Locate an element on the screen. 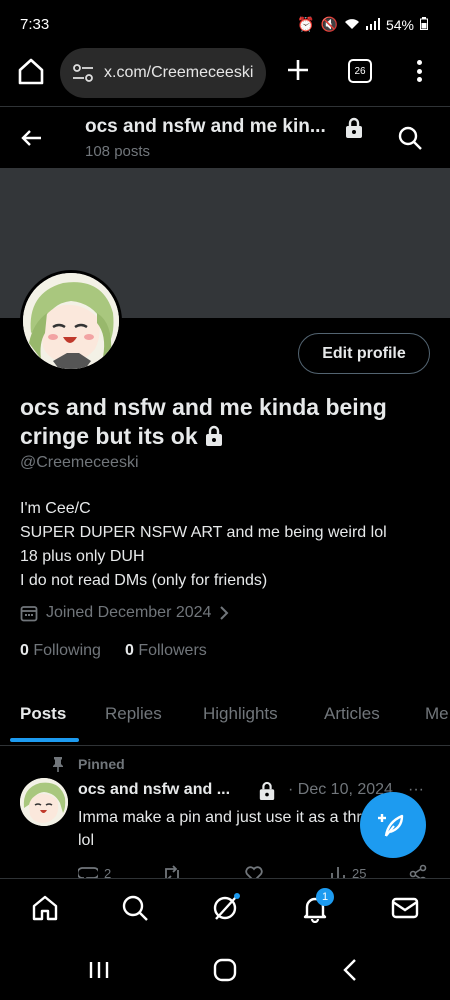 Image resolution: width=450 pixels, height=1000 pixels. tab-highlights: Highlights is located at coordinates (240, 714).